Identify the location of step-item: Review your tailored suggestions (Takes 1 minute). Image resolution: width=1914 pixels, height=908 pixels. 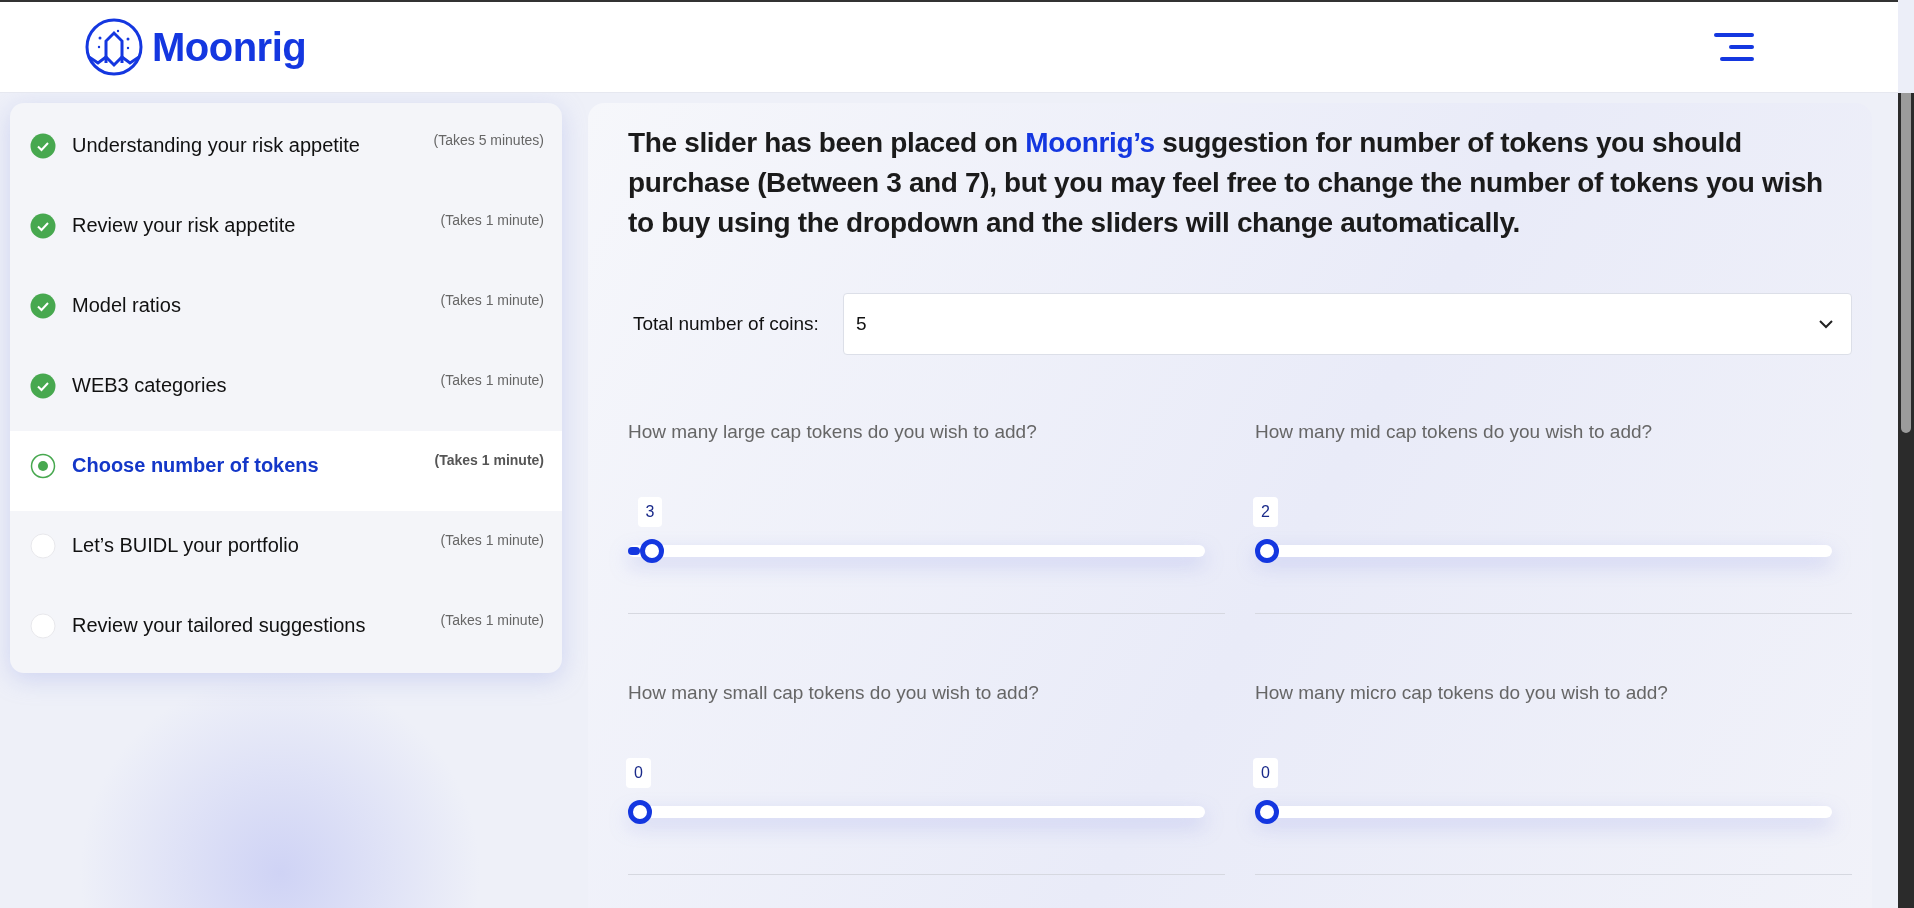
(286, 631).